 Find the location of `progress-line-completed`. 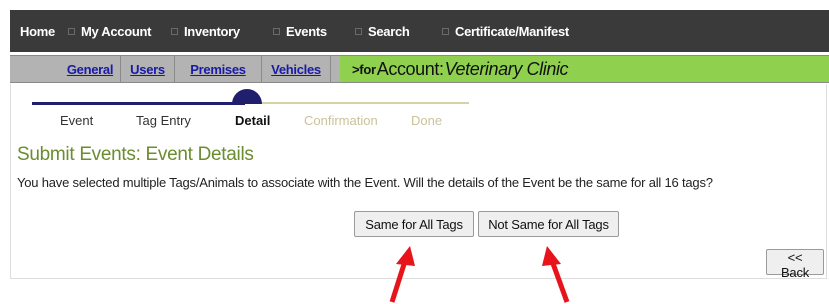

progress-line-completed is located at coordinates (138, 103).